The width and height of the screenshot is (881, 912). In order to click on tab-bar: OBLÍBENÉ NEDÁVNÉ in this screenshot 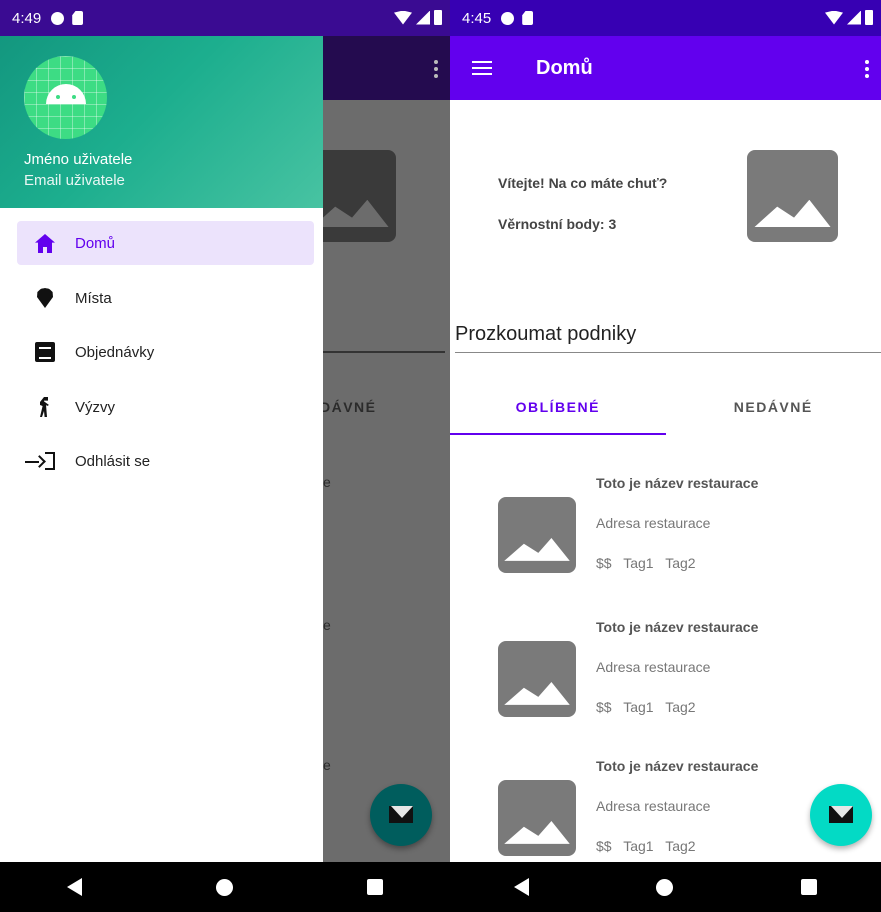, I will do `click(665, 414)`.